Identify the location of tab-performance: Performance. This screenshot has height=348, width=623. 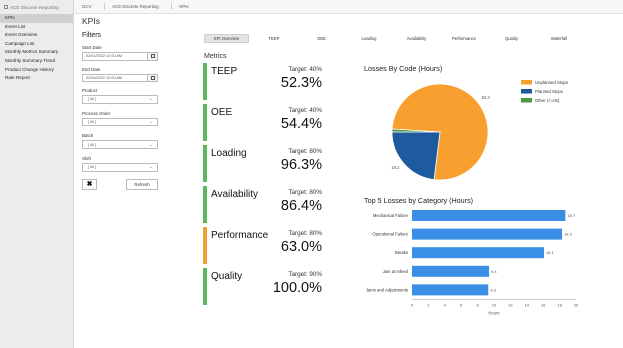
(464, 38).